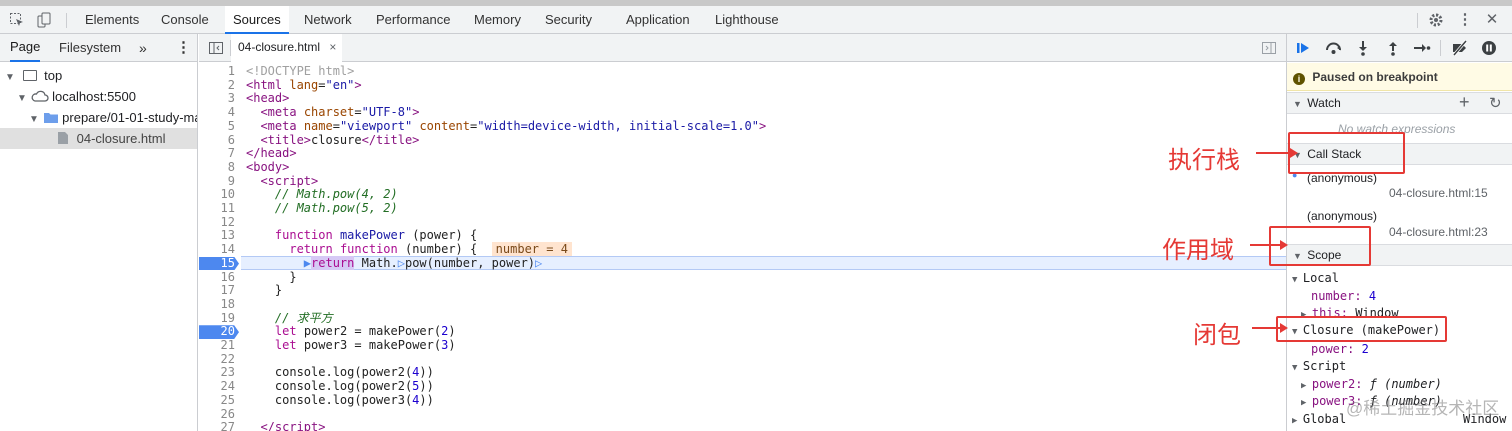 The image size is (1512, 431). What do you see at coordinates (1438, 193) in the screenshot?
I see `frame-location: 04-closure.html:15` at bounding box center [1438, 193].